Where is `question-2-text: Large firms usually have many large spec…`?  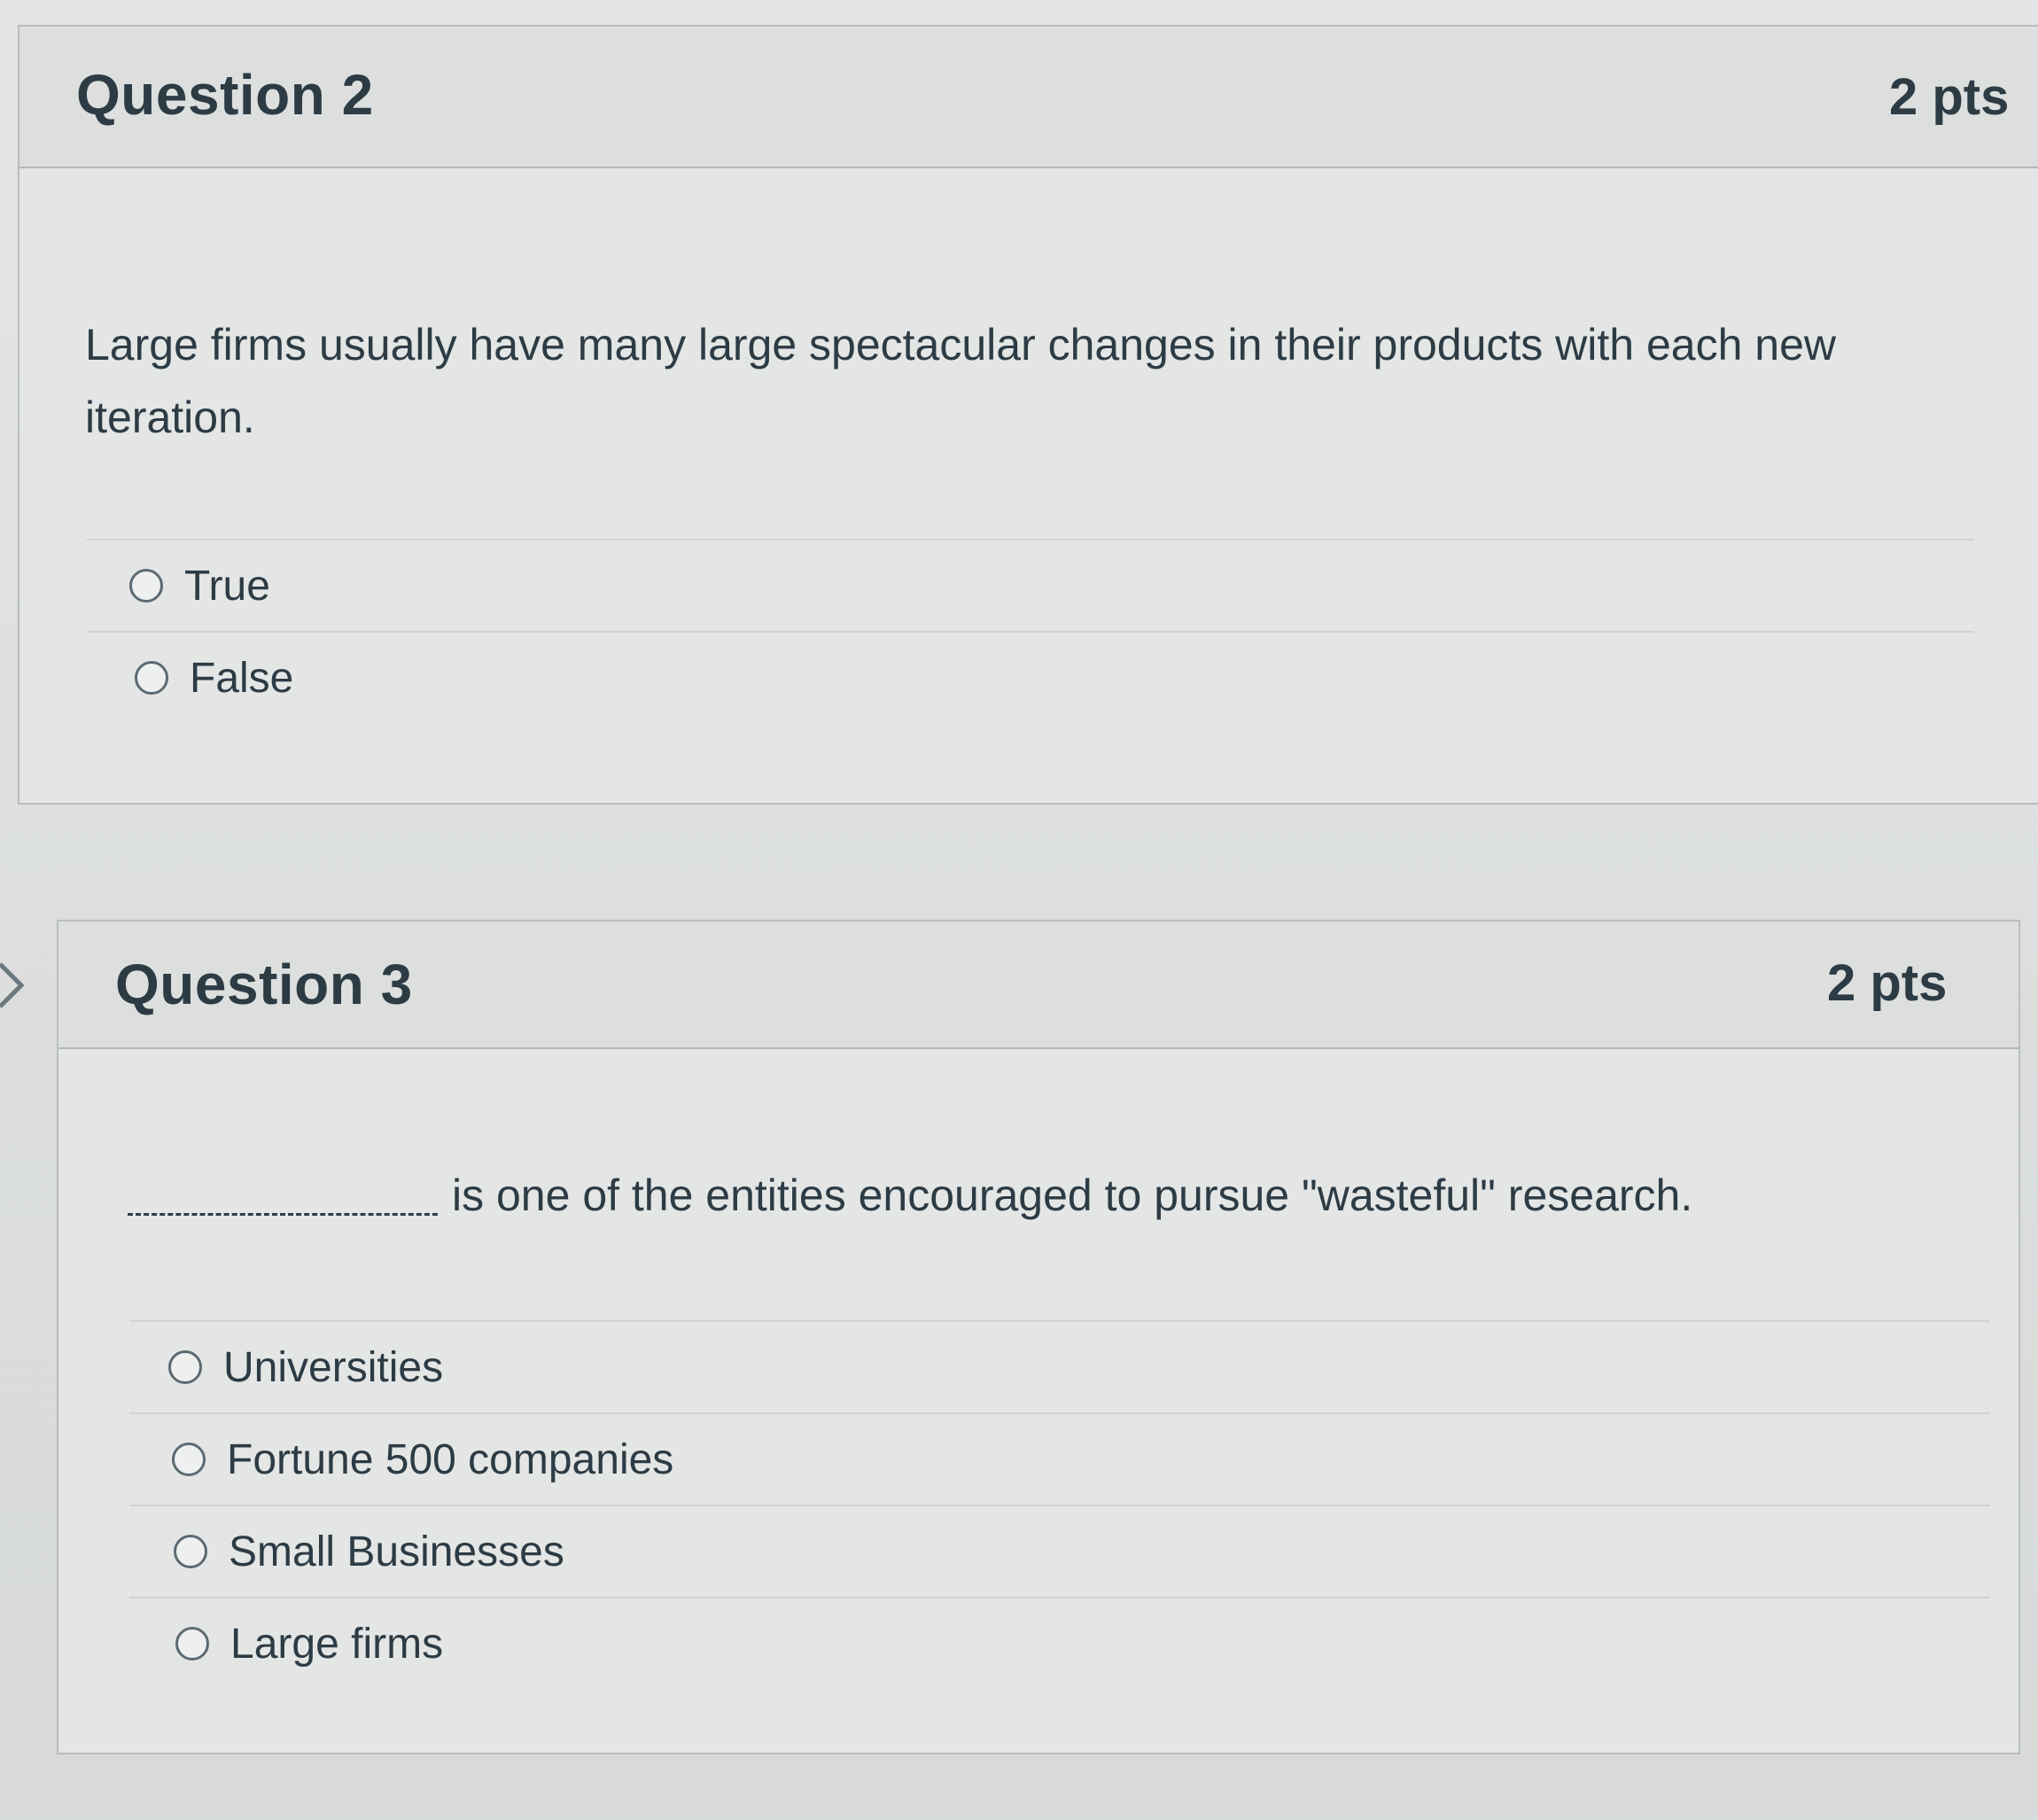
question-2-text: Large firms usually have many large spec… is located at coordinates (961, 381).